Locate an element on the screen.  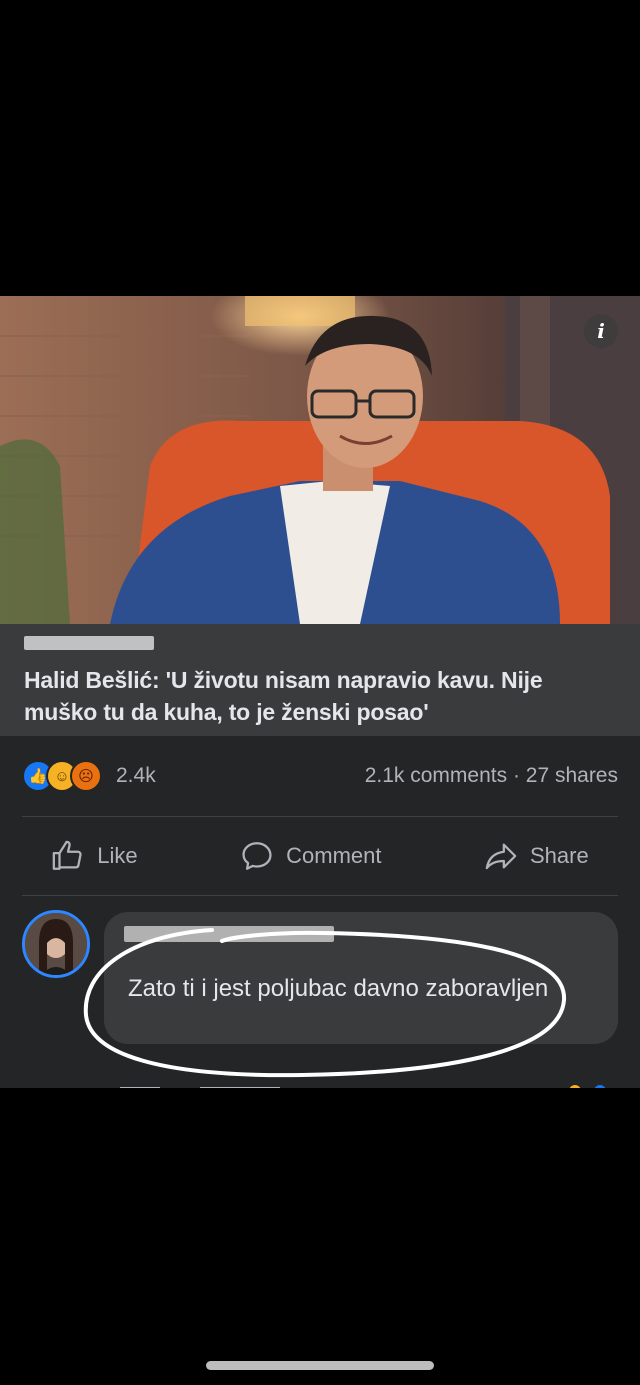
share-icon is located at coordinates (501, 856).